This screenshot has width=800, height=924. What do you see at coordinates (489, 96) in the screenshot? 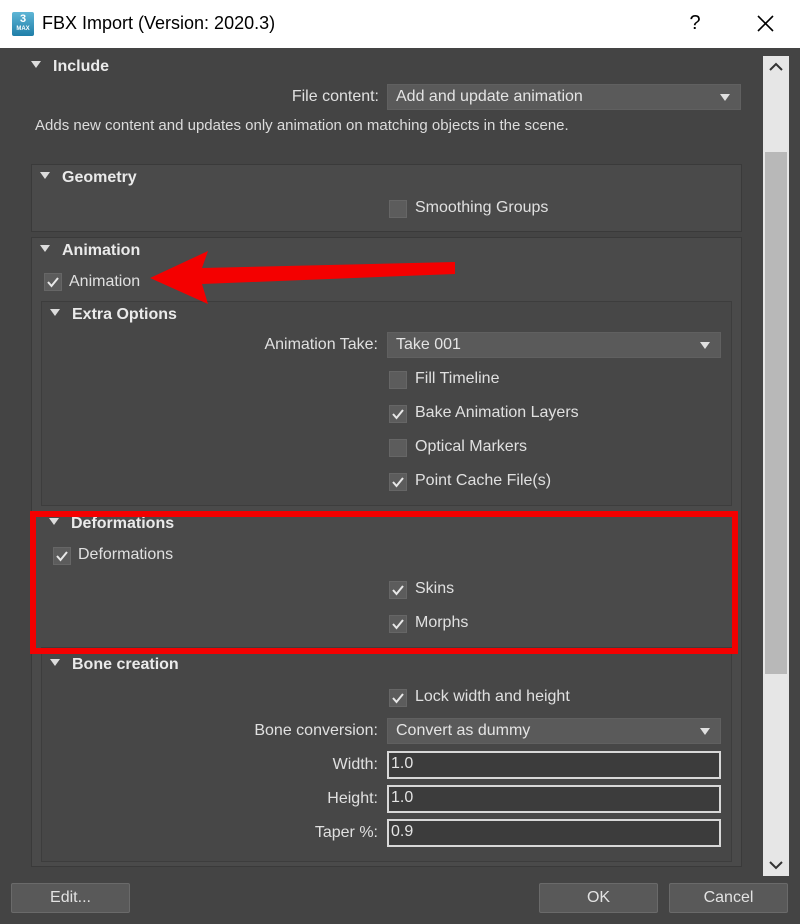
I see `file-content-value: Add and update animation` at bounding box center [489, 96].